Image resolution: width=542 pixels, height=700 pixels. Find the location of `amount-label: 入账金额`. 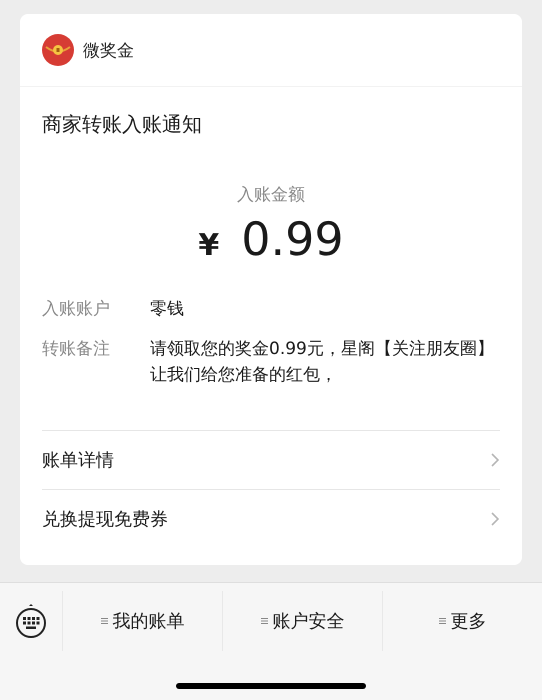

amount-label: 入账金额 is located at coordinates (271, 195).